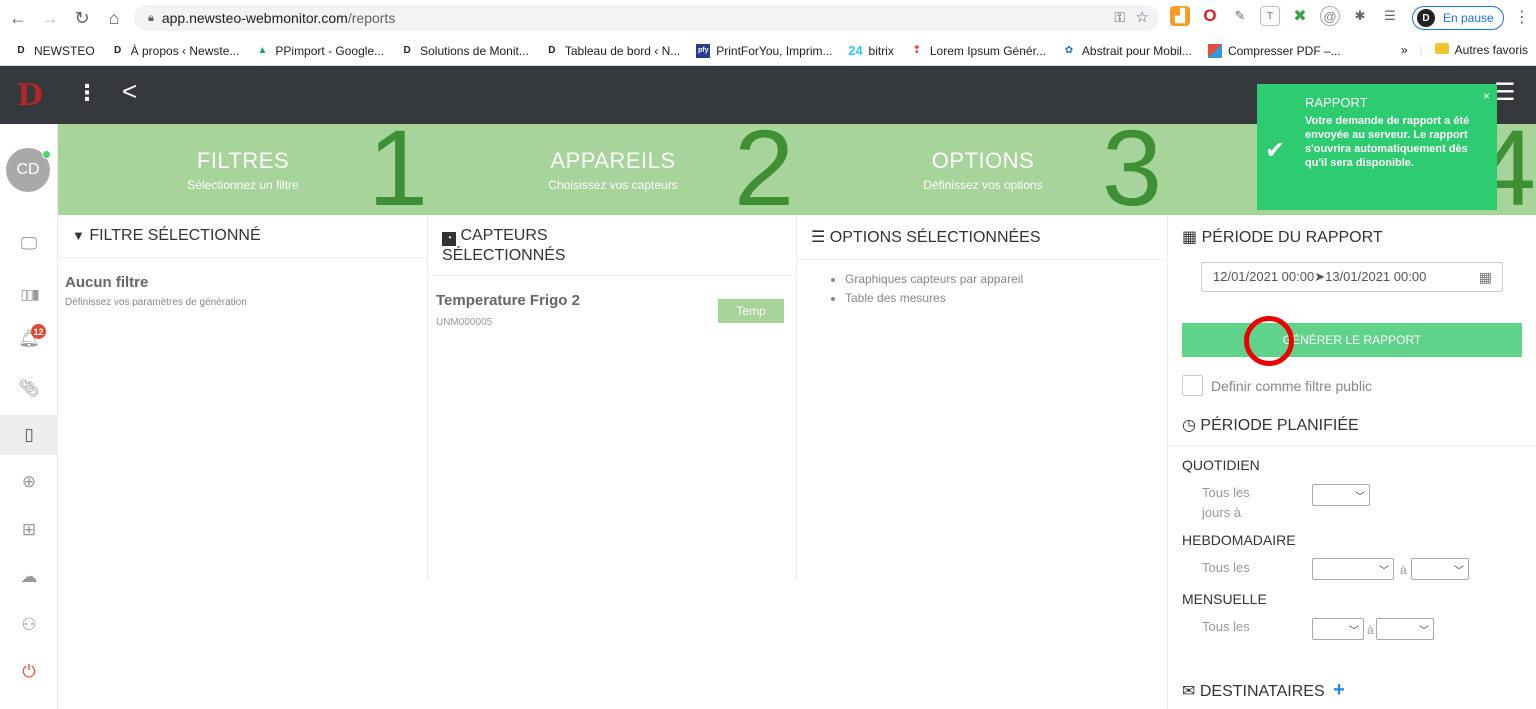 Image resolution: width=1536 pixels, height=709 pixels. I want to click on public-filter-label: Definir comme filtre public, so click(1292, 385).